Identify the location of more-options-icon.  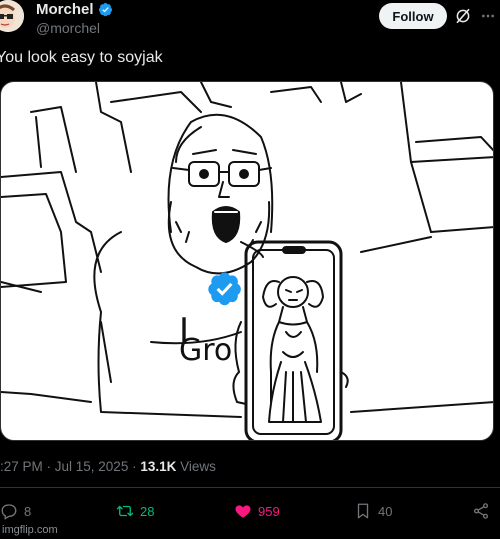
(488, 16).